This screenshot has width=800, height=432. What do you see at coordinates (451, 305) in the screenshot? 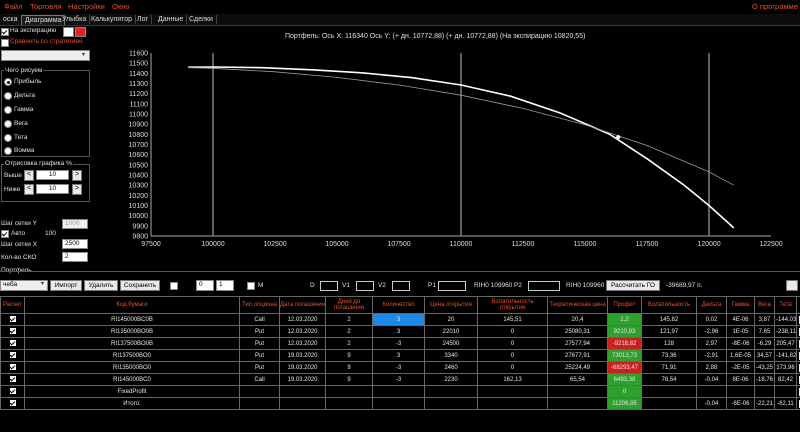
I see `col-header: Цена открытия` at bounding box center [451, 305].